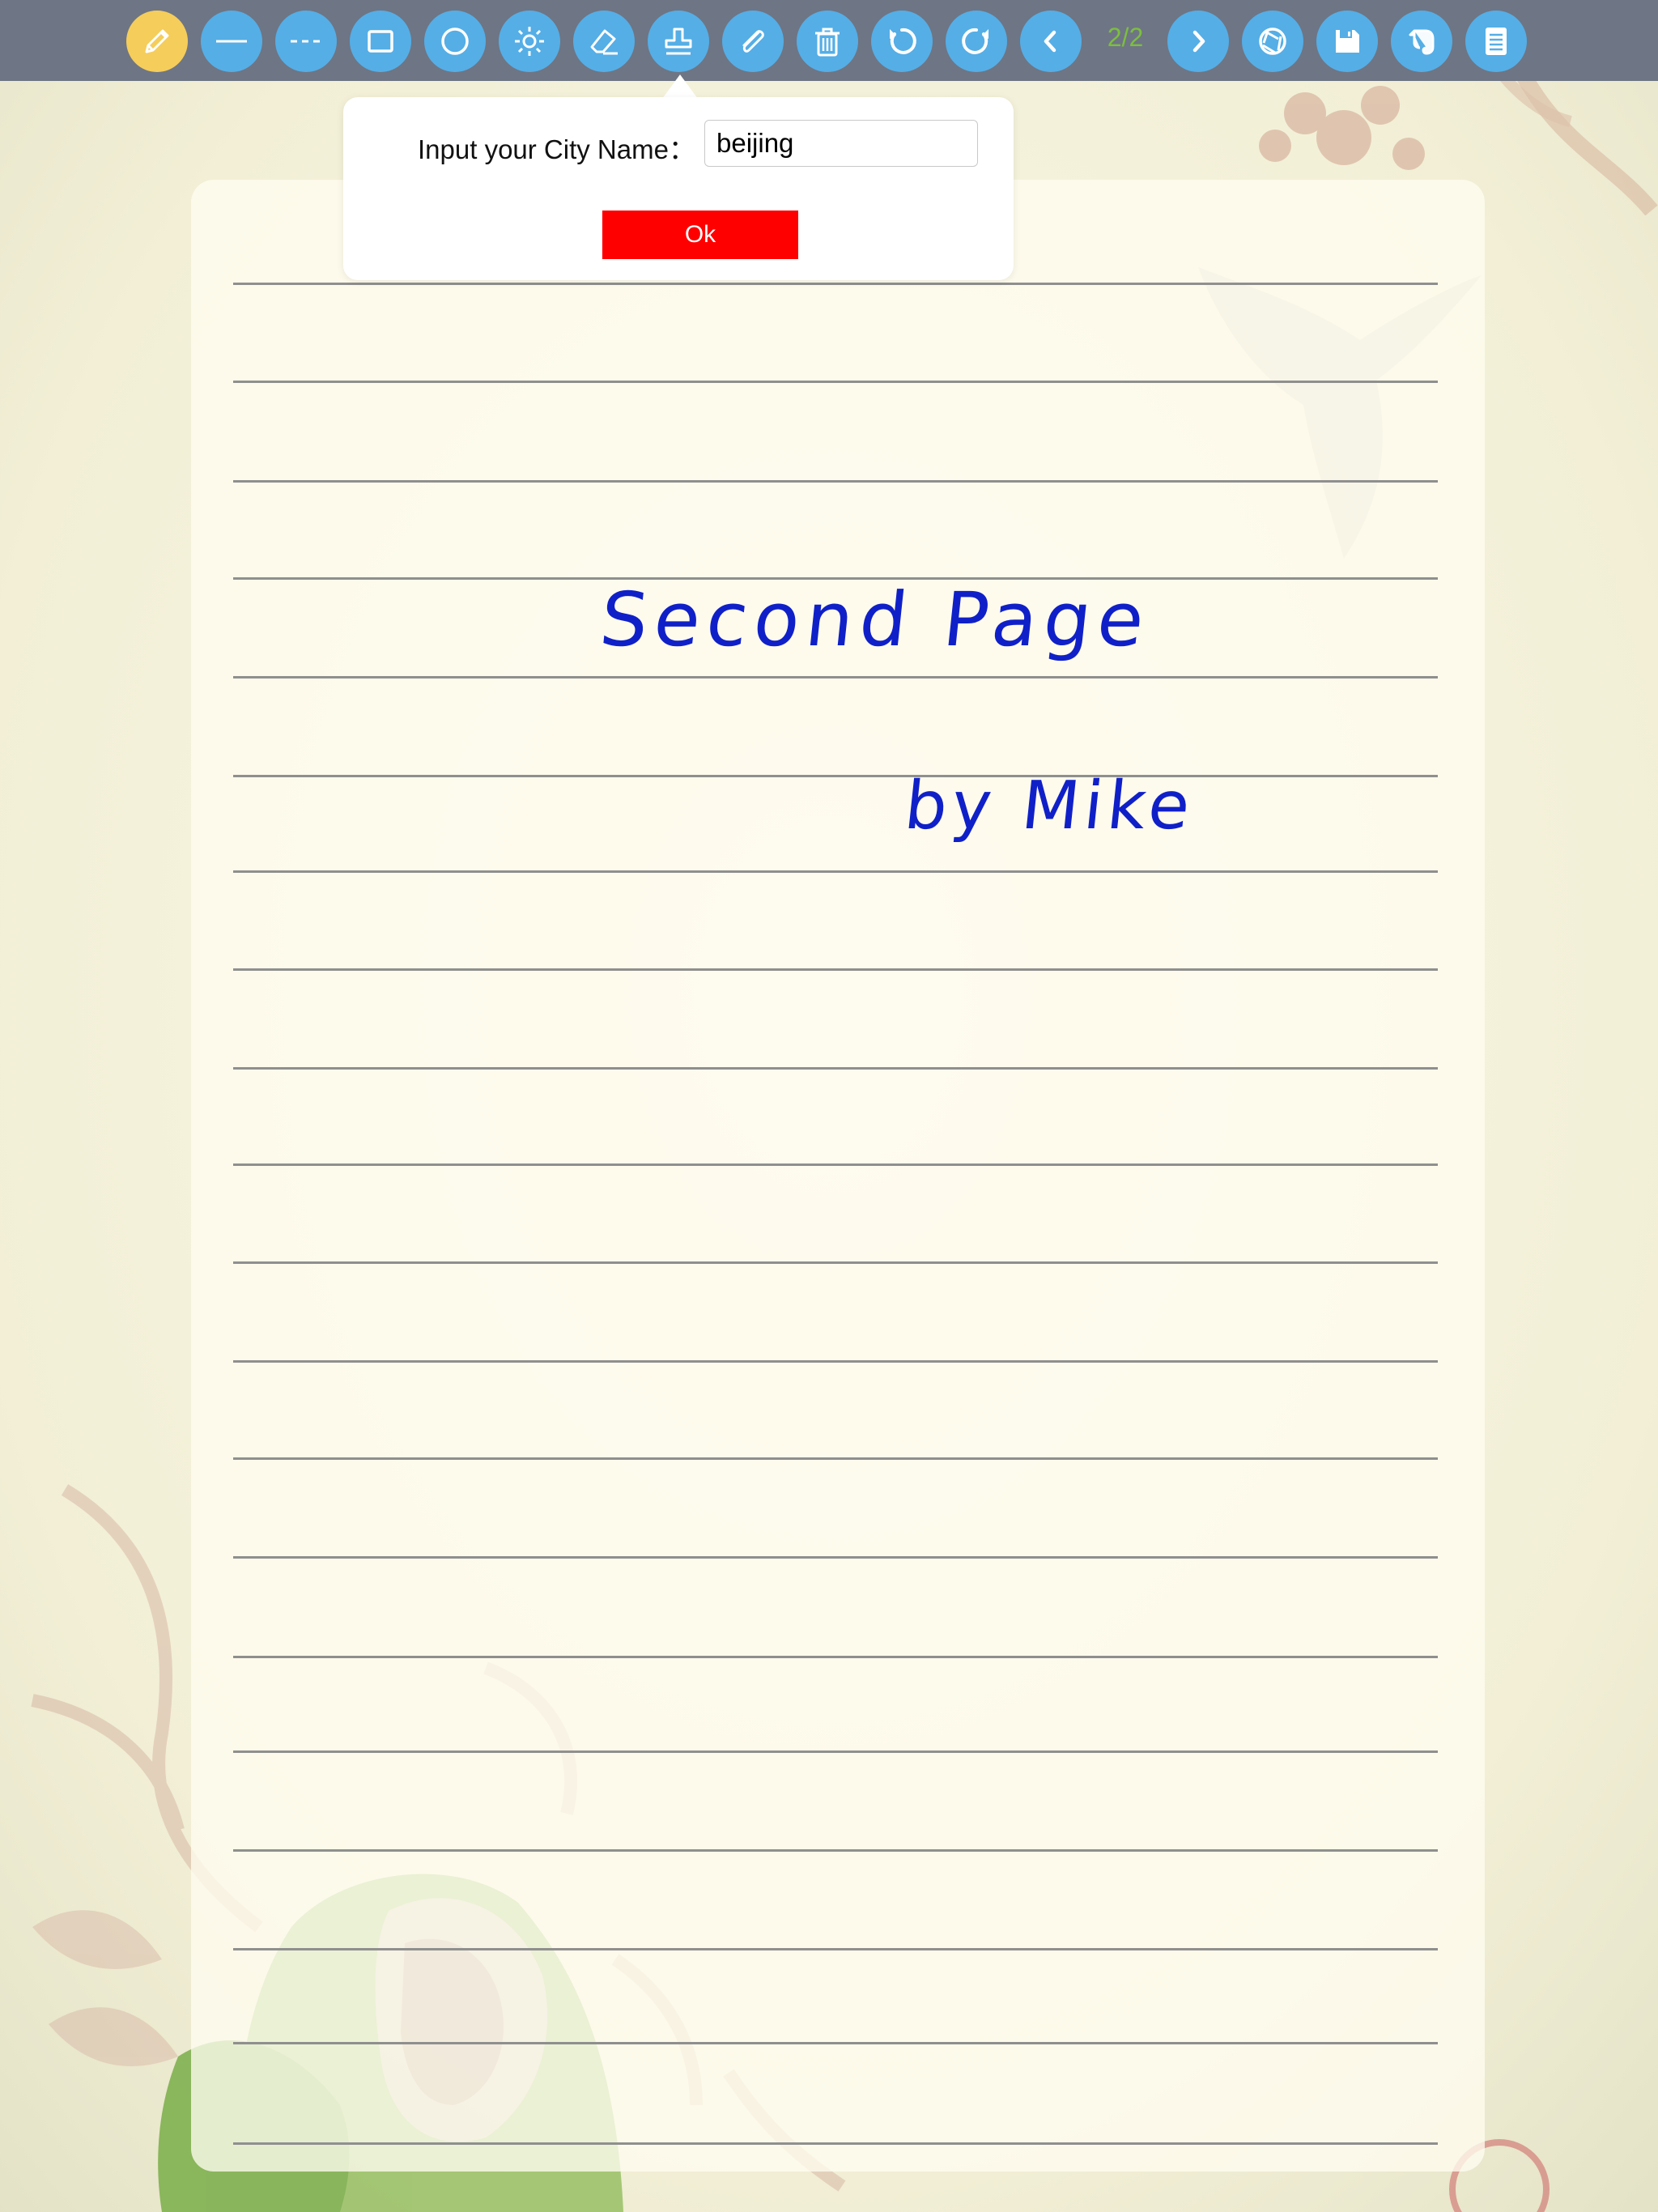  I want to click on city-name-label: Input your City Name：, so click(556, 149).